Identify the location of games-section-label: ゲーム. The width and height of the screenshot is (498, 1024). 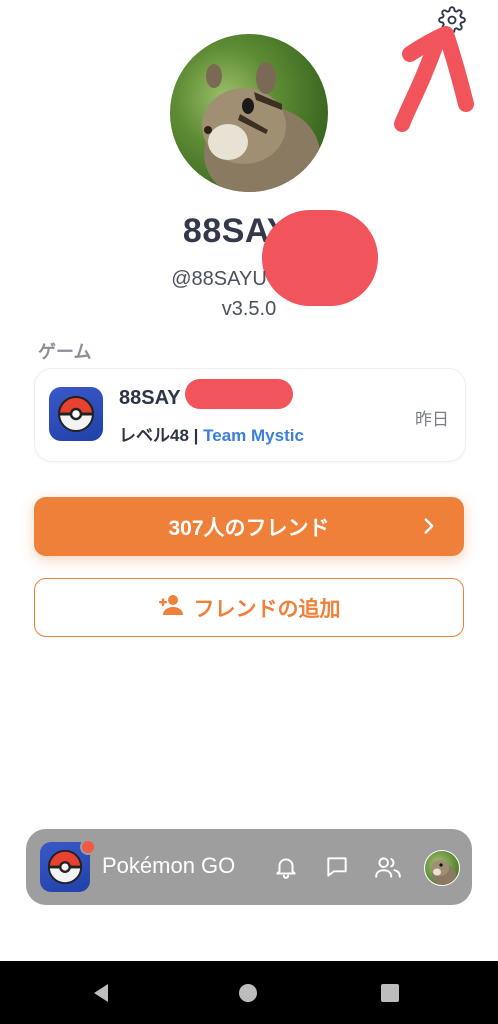
(65, 352).